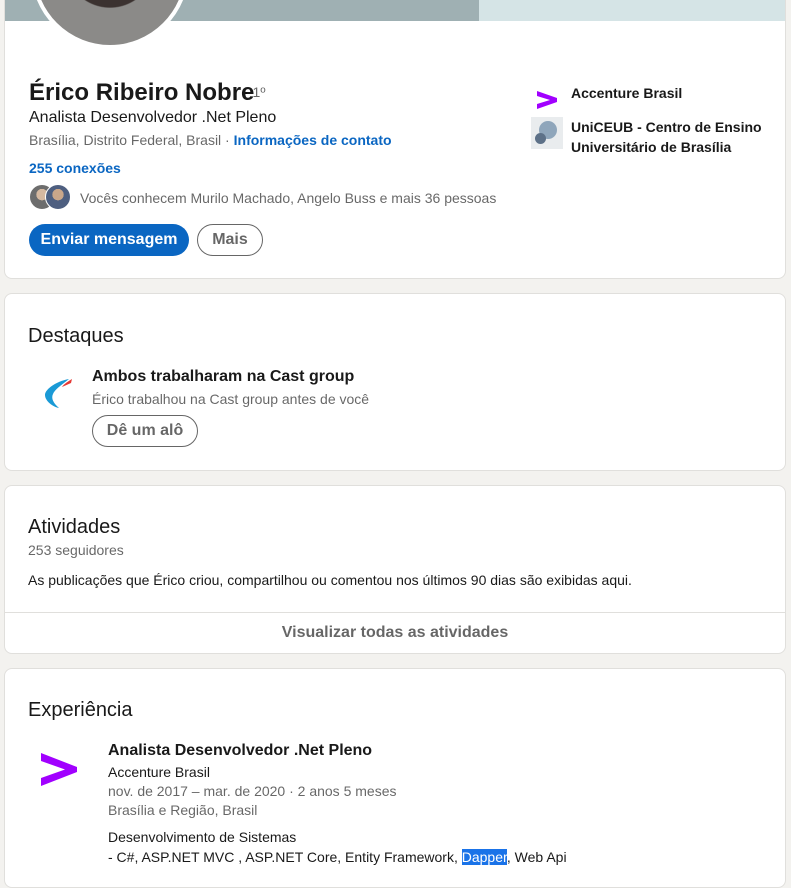 This screenshot has width=791, height=888. I want to click on mutual-connections-avatars, so click(51, 197).